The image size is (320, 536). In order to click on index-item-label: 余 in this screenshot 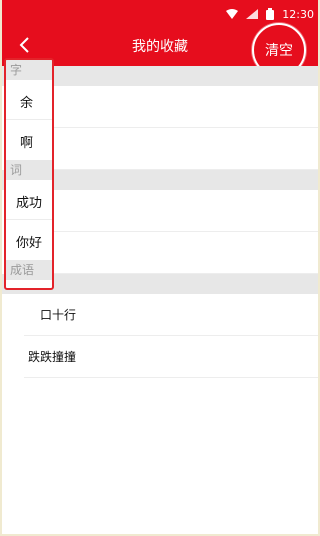, I will do `click(27, 103)`.